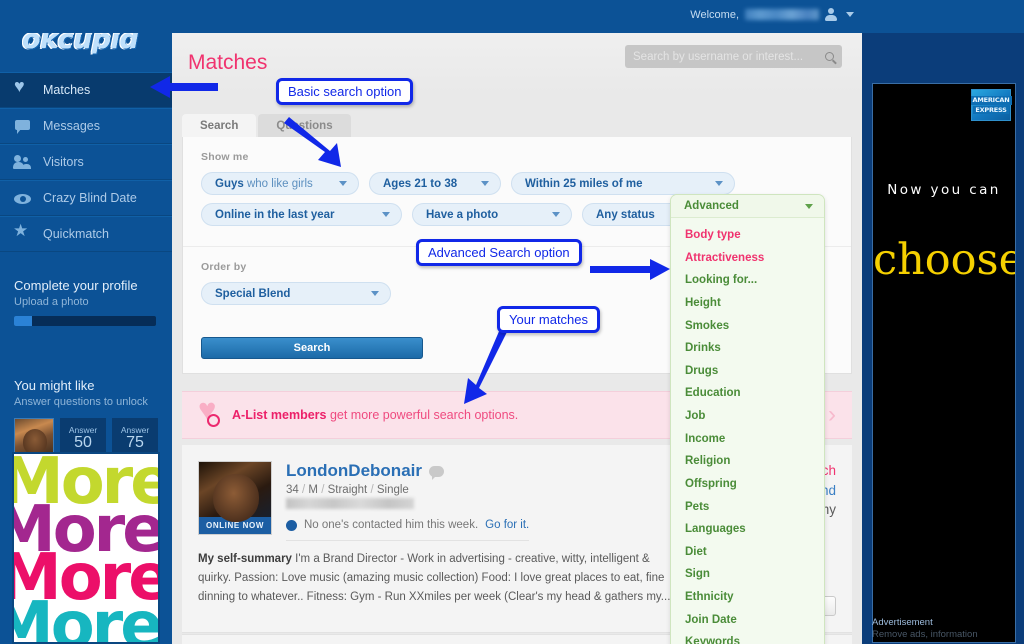 Image resolution: width=1024 pixels, height=644 pixels. What do you see at coordinates (747, 393) in the screenshot?
I see `advanced-item-education: Education` at bounding box center [747, 393].